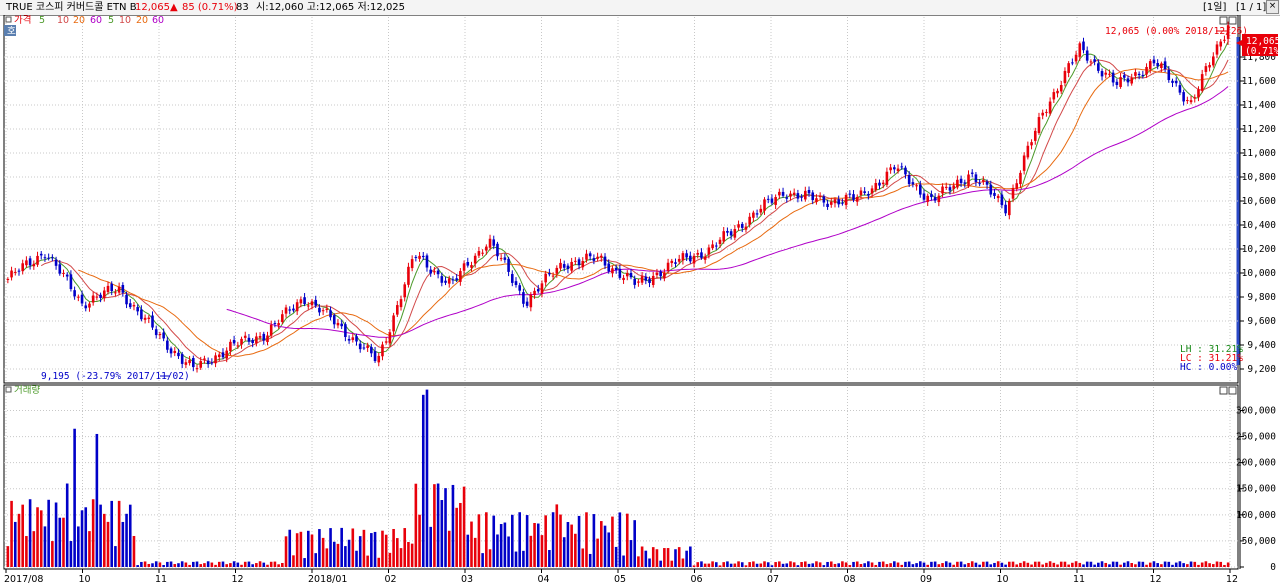  What do you see at coordinates (1232, 20) in the screenshot?
I see `panel-close-icon` at bounding box center [1232, 20].